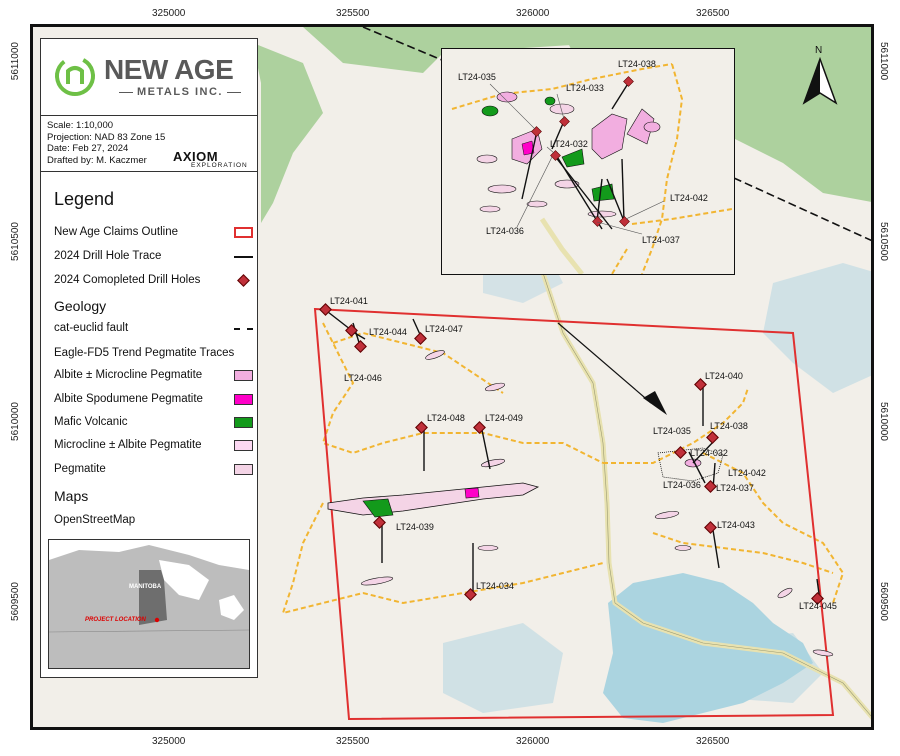 The height and width of the screenshot is (756, 900). Describe the element at coordinates (504, 418) in the screenshot. I see `drill-hole-label: LT24-049` at that location.